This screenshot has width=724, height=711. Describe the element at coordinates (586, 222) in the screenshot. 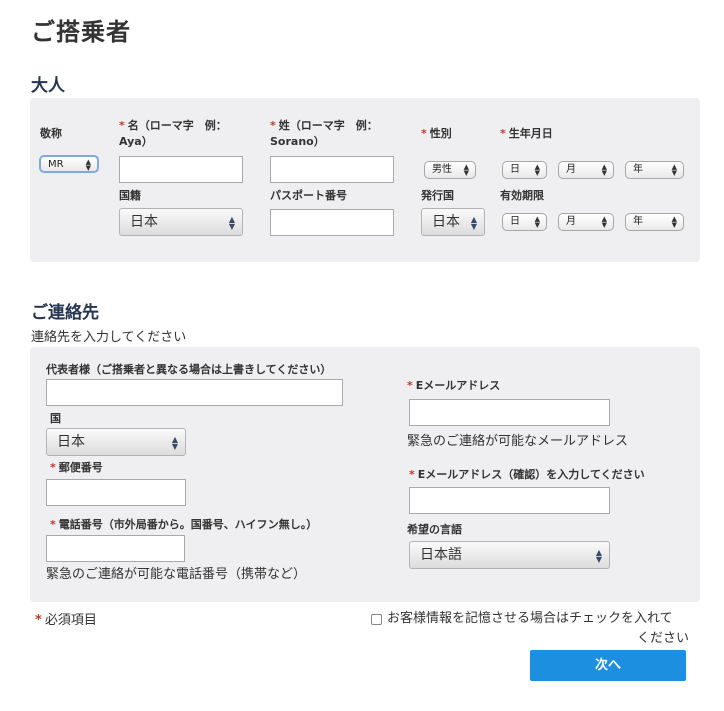

I see `expiry-month-select: 月 ▲ ▼` at that location.